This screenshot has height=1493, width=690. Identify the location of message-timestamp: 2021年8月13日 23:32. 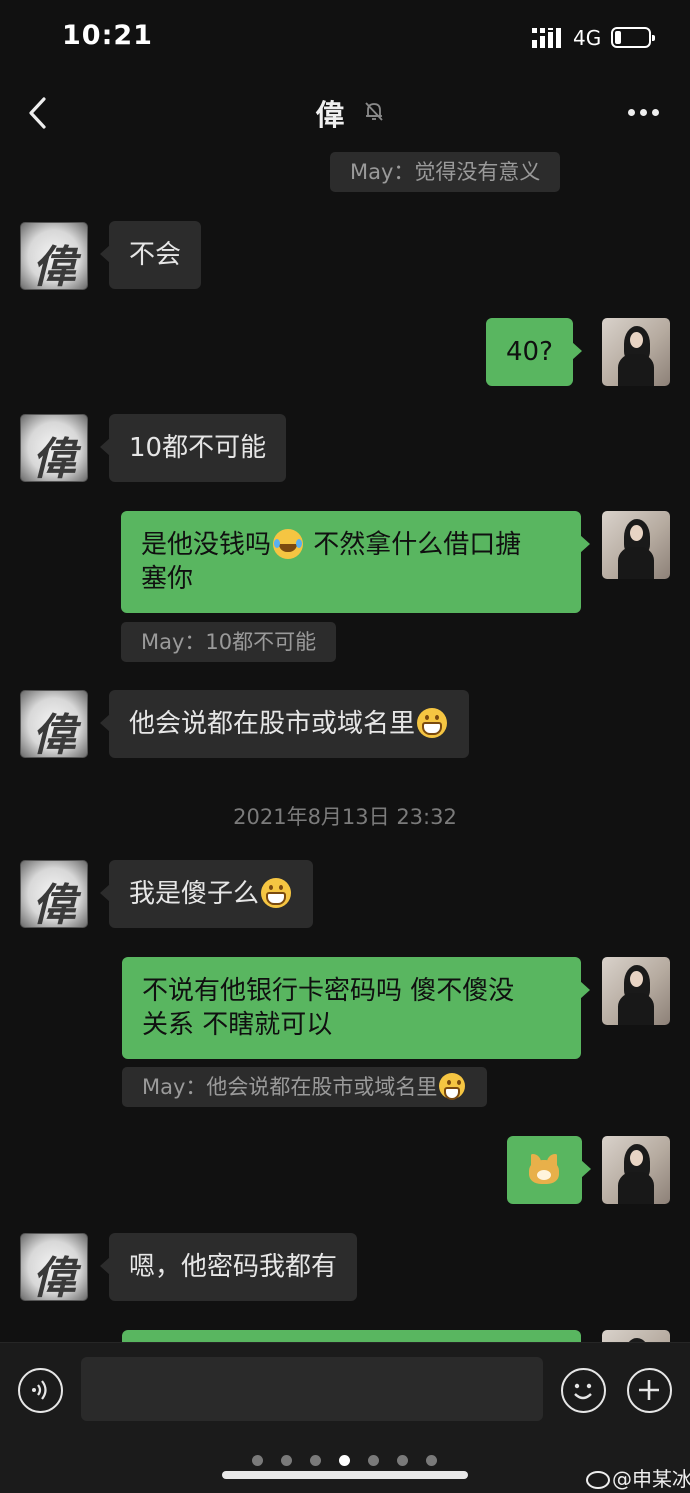
(345, 817).